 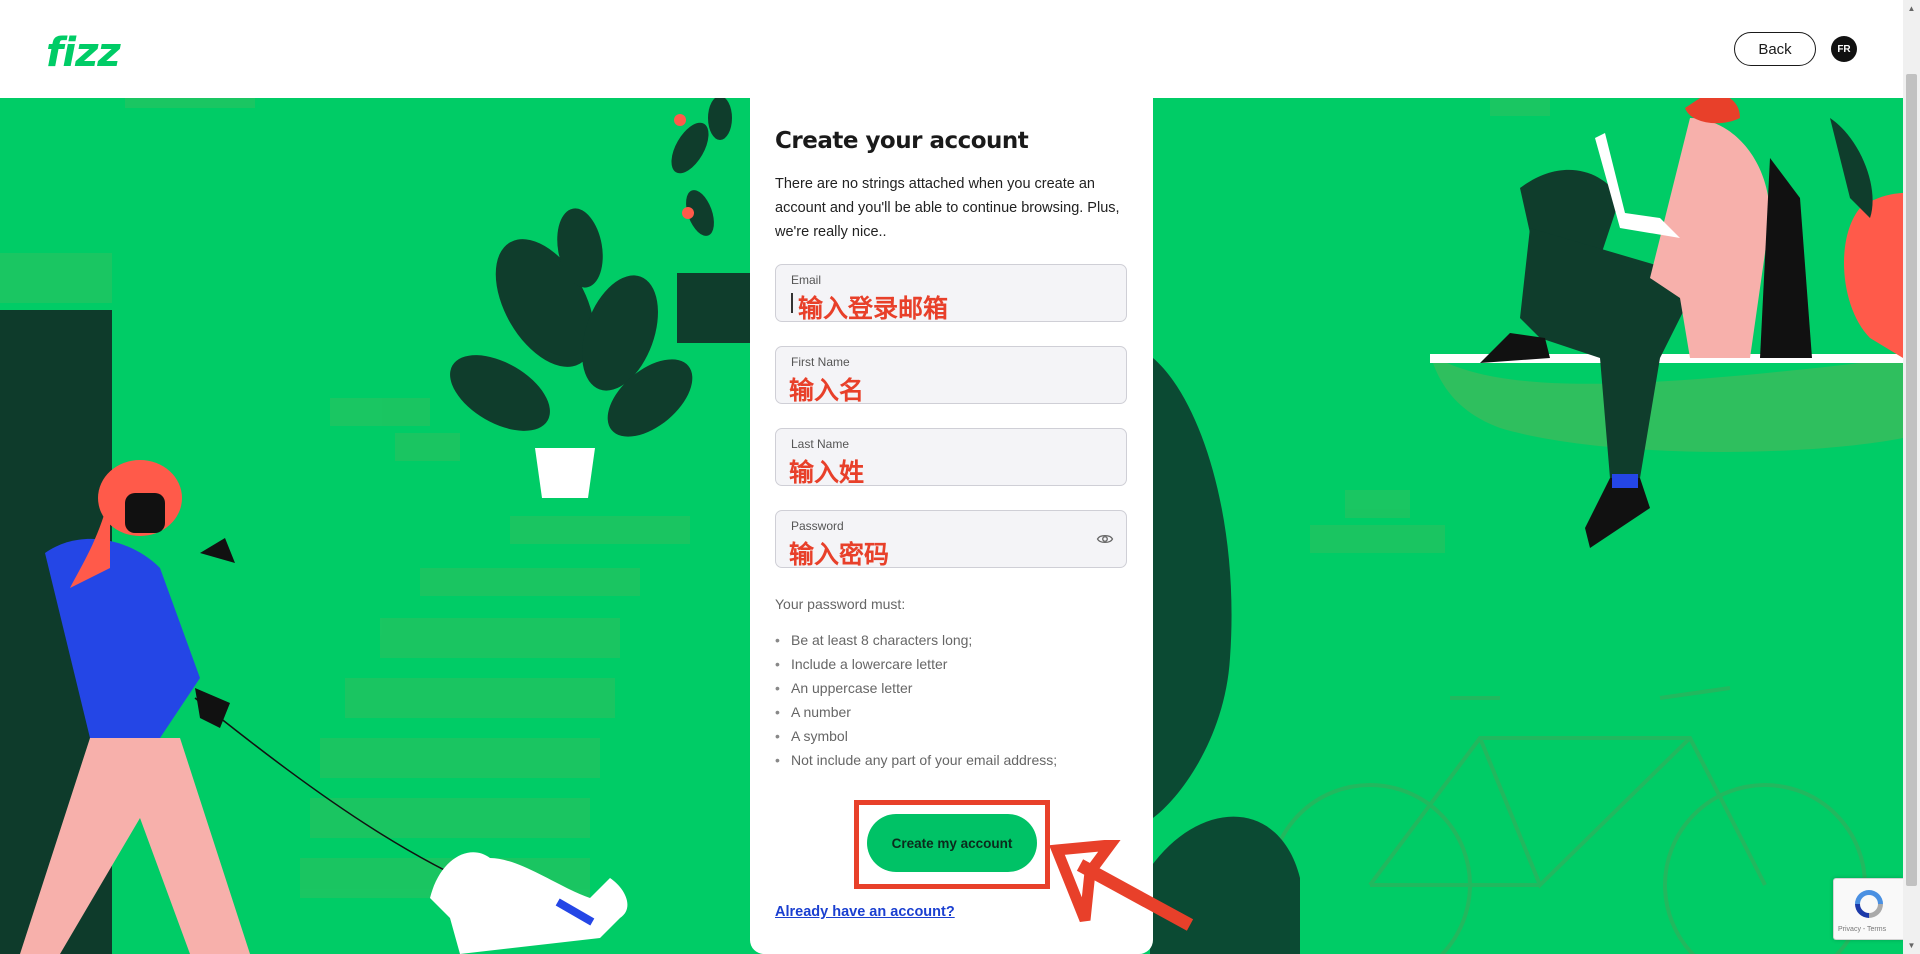 I want to click on password-rules-title: Your password must:, so click(x=840, y=604).